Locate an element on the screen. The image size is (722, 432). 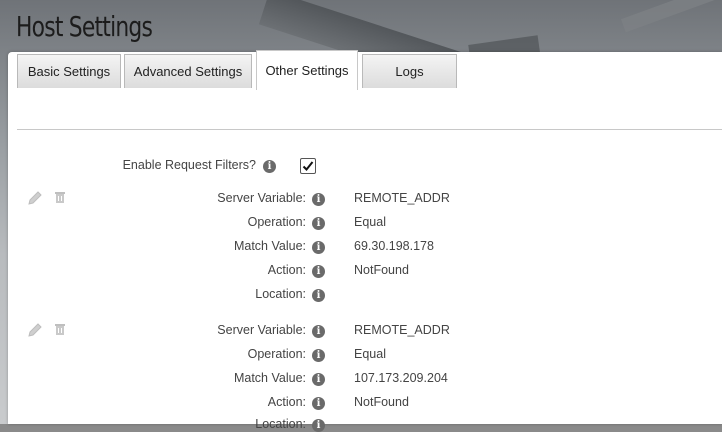
enable-request-filters-label: Enable Request Filters? is located at coordinates (189, 165).